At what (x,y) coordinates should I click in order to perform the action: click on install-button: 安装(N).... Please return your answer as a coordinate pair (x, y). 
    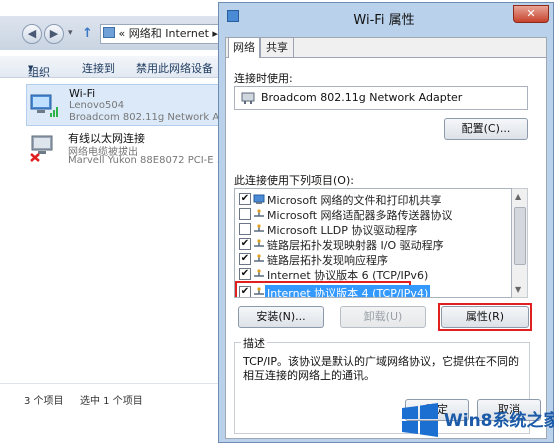
    Looking at the image, I should click on (281, 317).